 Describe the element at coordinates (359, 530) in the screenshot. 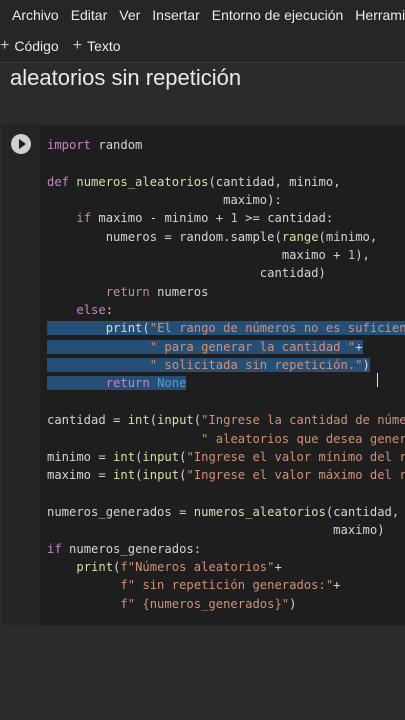

I see `code-line: maximo)` at that location.